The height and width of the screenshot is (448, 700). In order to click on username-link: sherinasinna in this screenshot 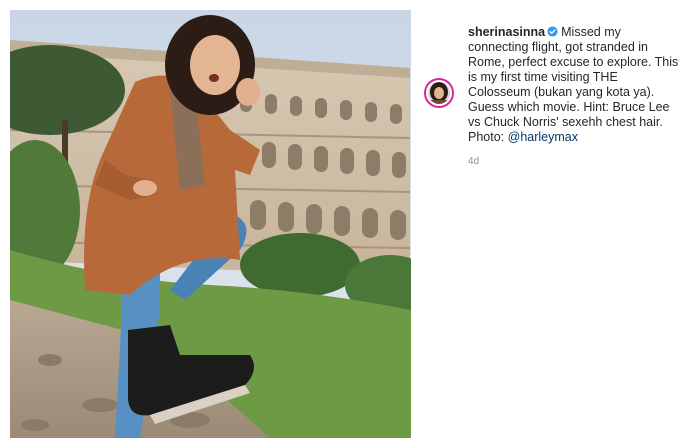, I will do `click(506, 32)`.